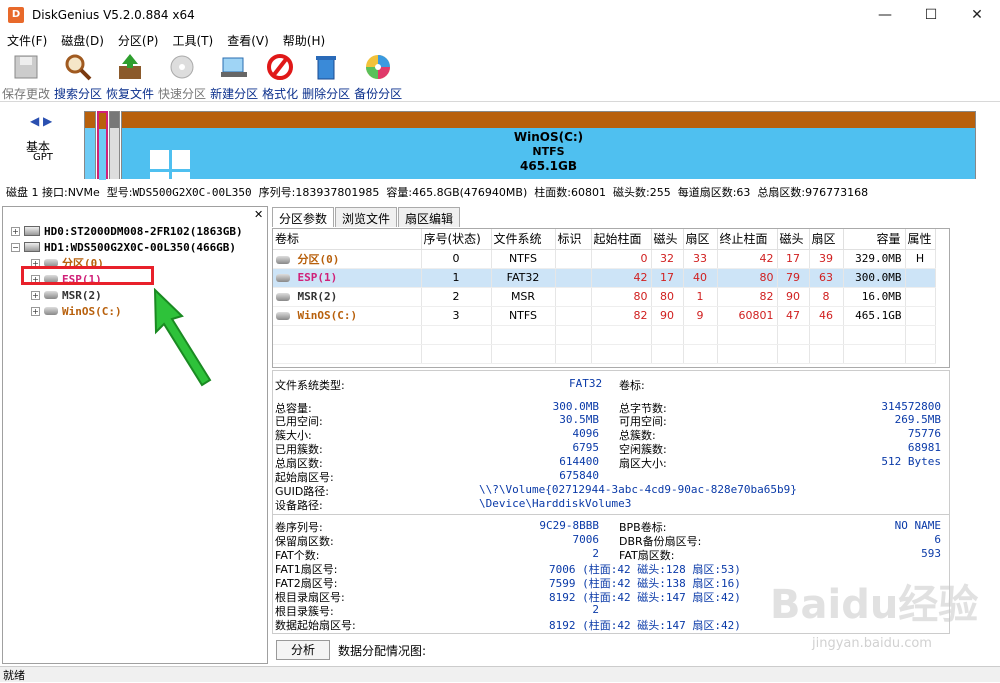 The image size is (1000, 683). Describe the element at coordinates (182, 337) in the screenshot. I see `annotation-arrow-icon` at that location.